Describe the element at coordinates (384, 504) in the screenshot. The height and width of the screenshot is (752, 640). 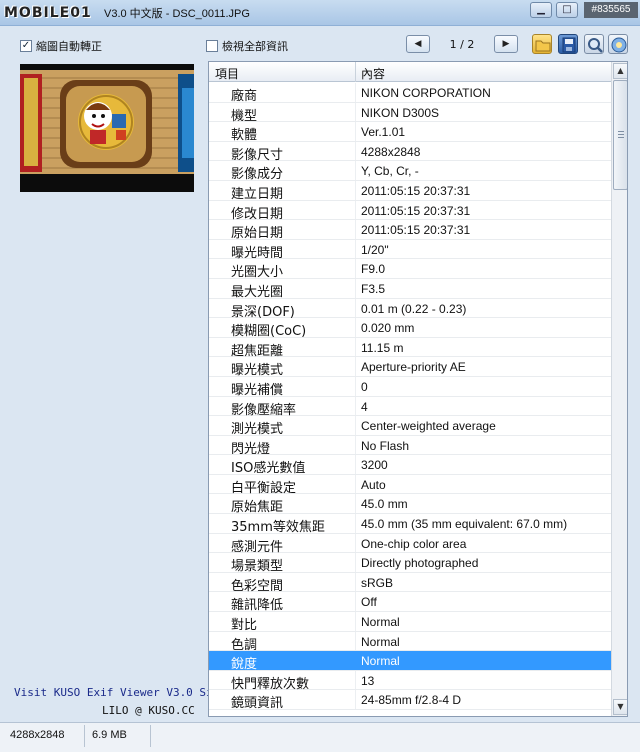
I see `exif-field-value: 45.0 mm` at that location.